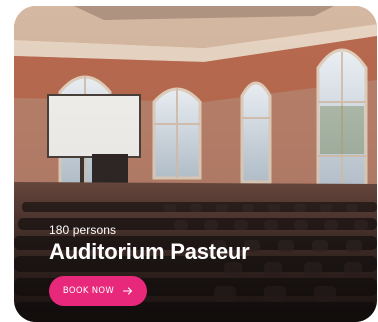 This screenshot has height=322, width=378. I want to click on book-now-button: BOOK NOW, so click(98, 291).